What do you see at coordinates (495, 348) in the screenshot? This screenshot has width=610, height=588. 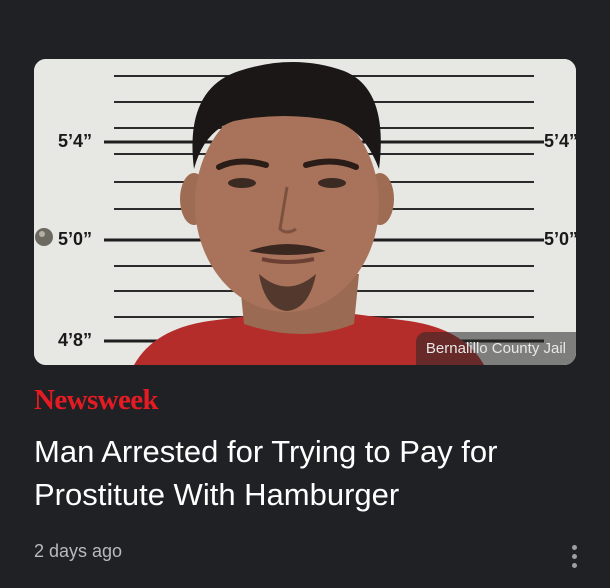 I see `image-credit: Bernalillo County Jail` at bounding box center [495, 348].